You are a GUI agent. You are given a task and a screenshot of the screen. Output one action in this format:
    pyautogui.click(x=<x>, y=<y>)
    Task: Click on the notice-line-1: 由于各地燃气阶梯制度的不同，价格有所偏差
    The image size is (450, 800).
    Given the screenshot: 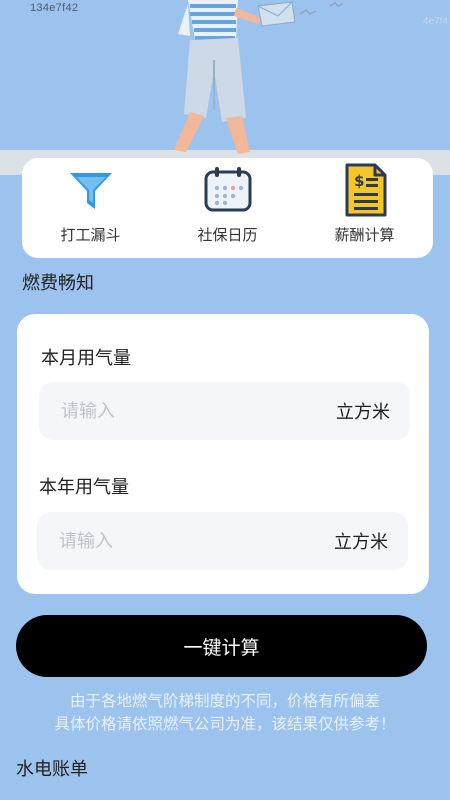 What is the action you would take?
    pyautogui.click(x=224, y=701)
    